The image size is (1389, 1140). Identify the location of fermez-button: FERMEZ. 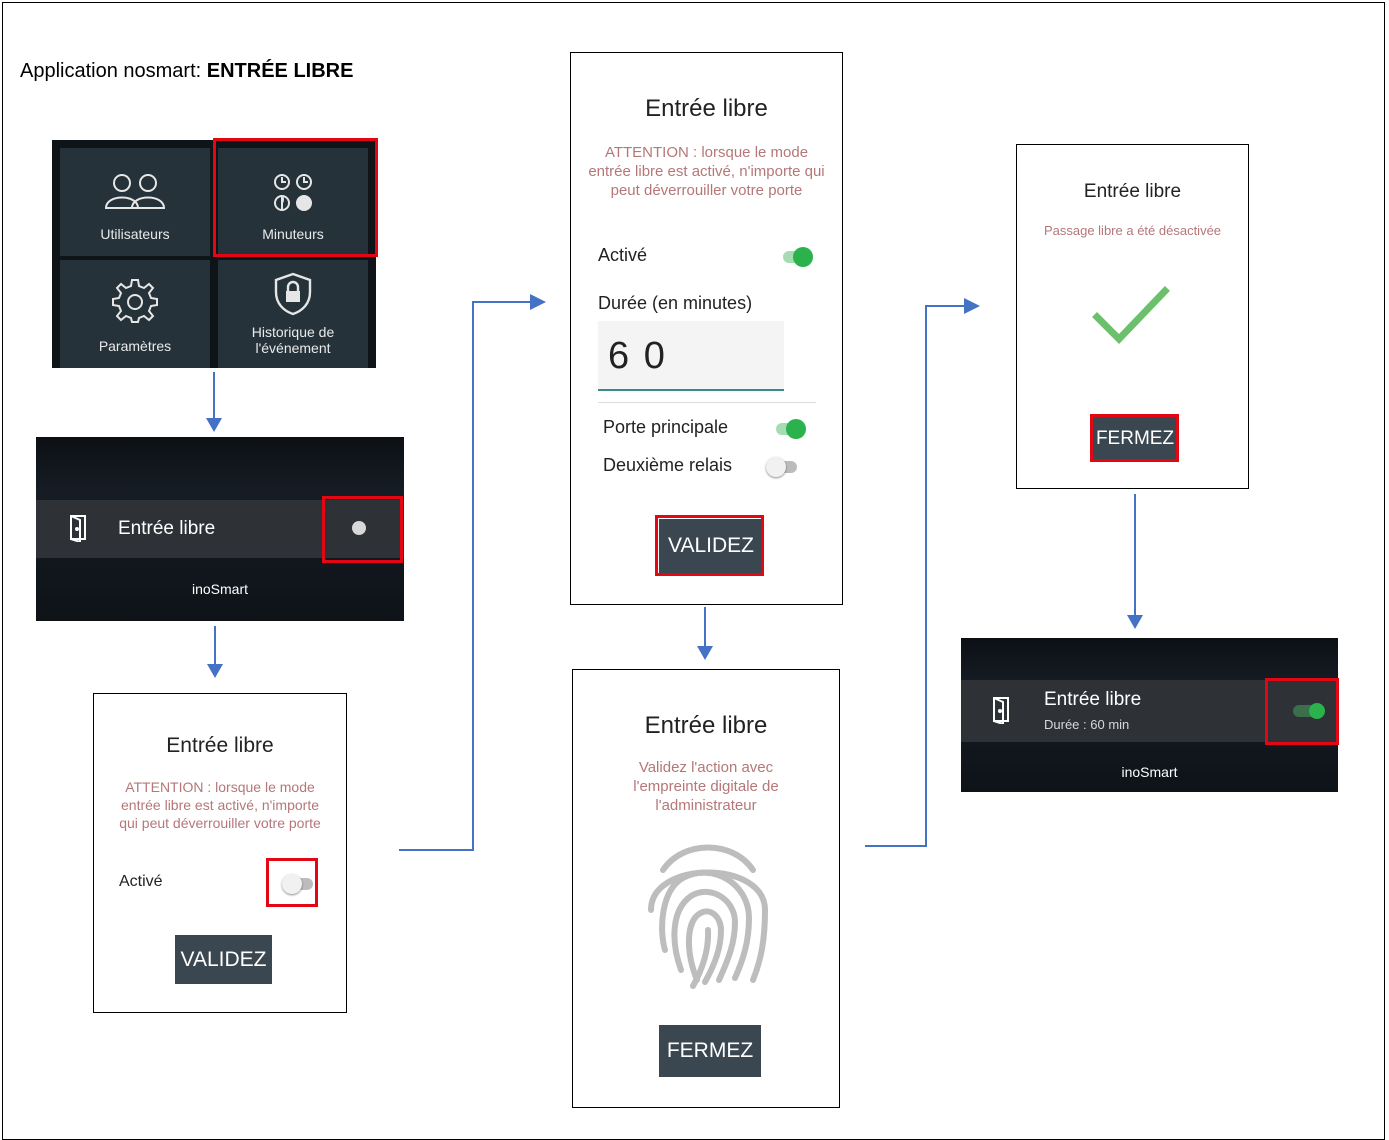
(710, 1051).